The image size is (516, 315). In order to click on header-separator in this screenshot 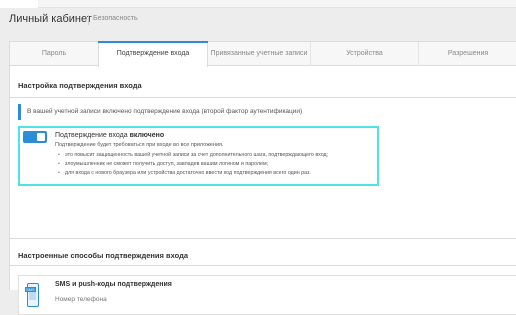, I will do `click(88, 20)`.